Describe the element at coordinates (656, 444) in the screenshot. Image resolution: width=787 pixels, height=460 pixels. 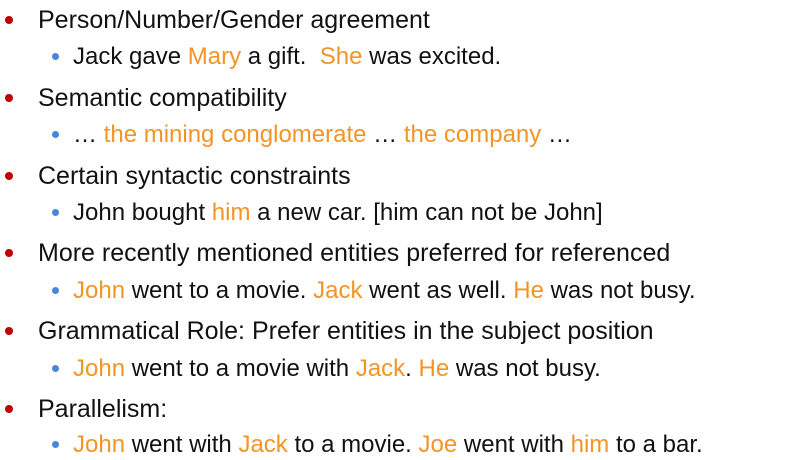
I see `example-segment: to a bar.` at that location.